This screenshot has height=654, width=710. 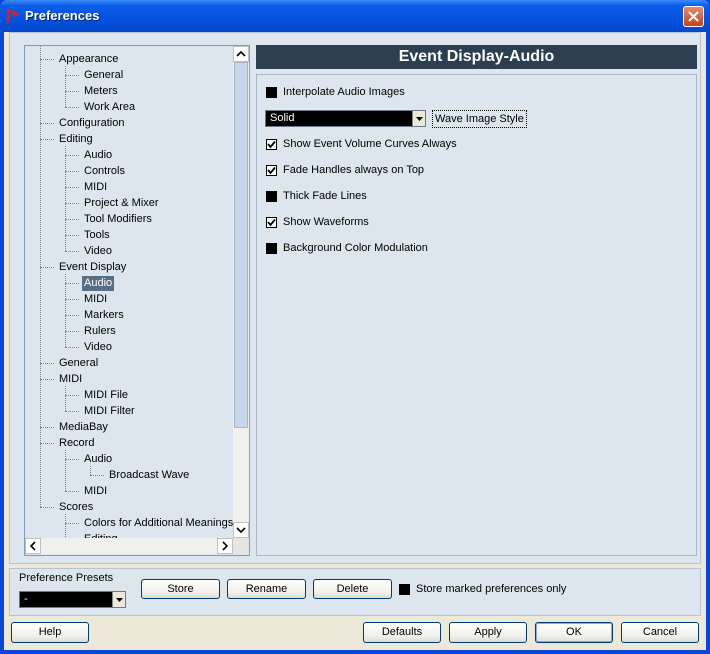 I want to click on ok-button: OK, so click(x=574, y=632).